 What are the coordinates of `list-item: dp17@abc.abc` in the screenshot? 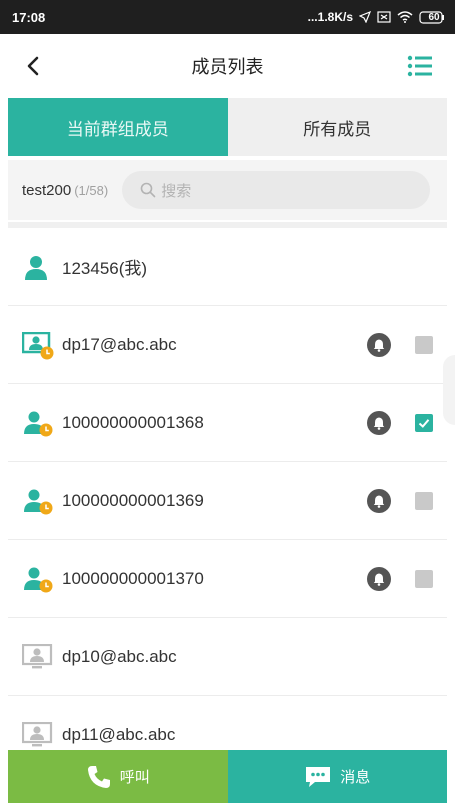 It's located at (227, 345).